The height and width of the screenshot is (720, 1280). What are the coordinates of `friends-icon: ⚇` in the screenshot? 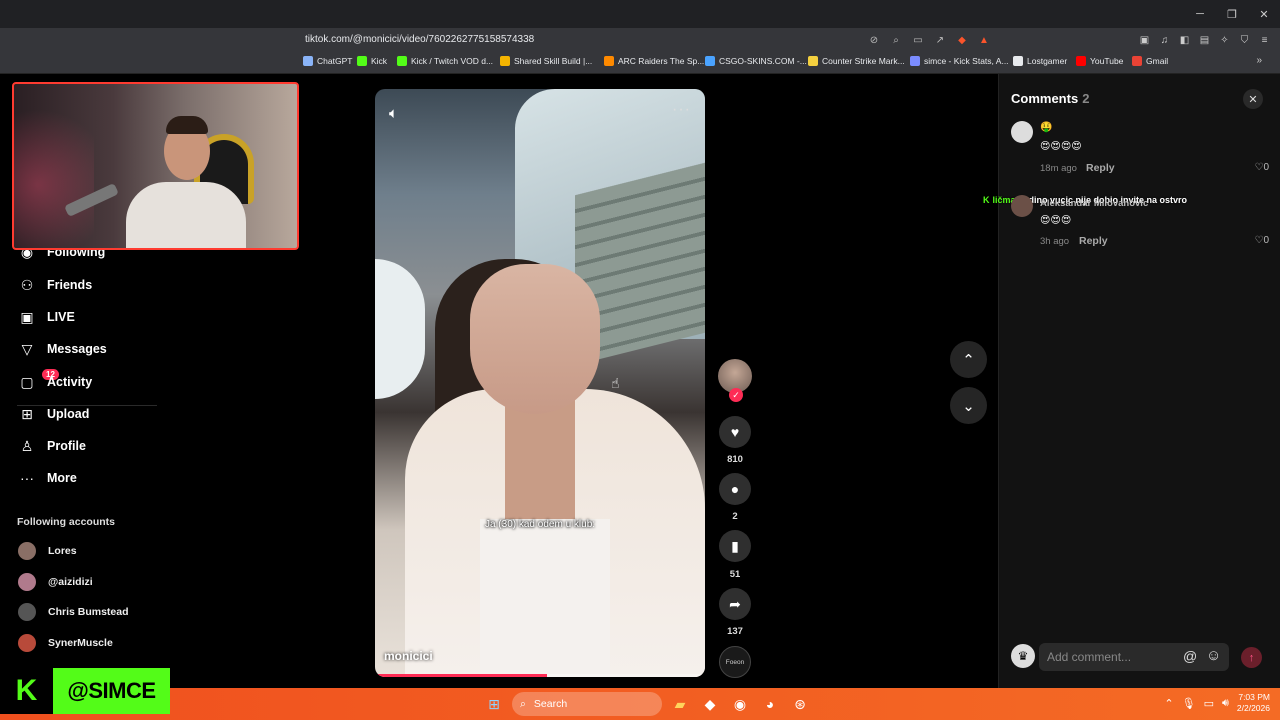 It's located at (27, 284).